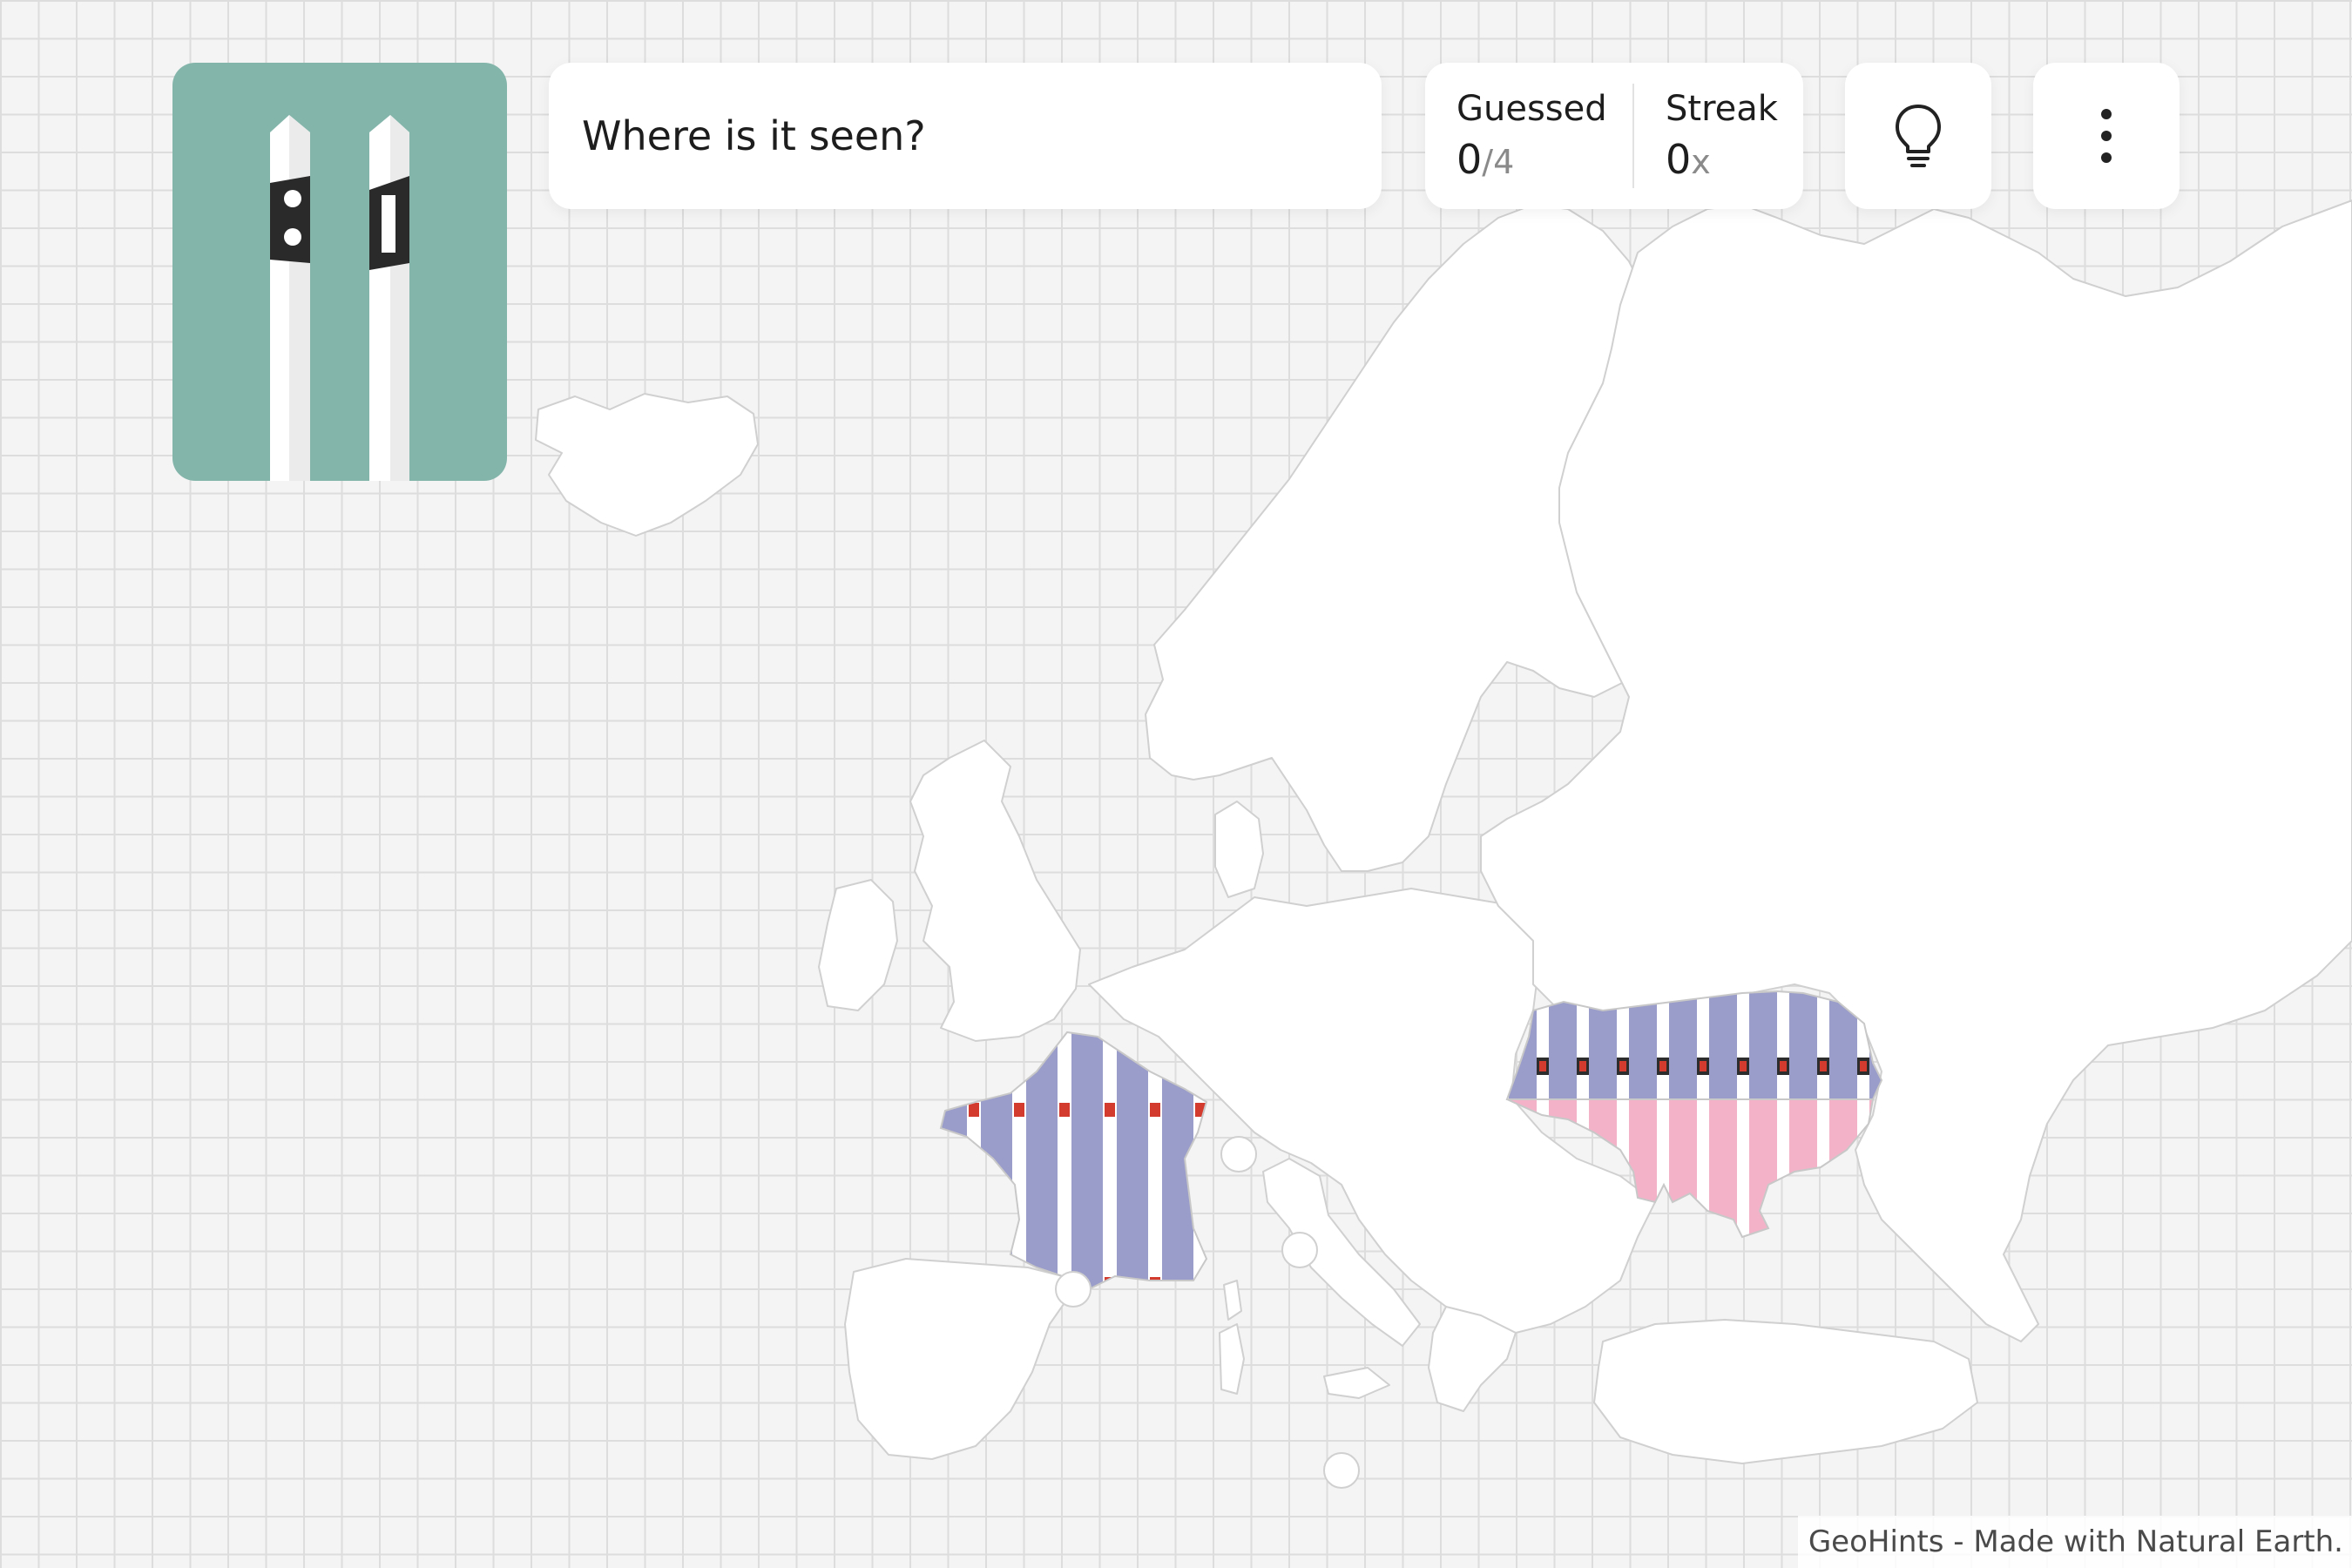 The height and width of the screenshot is (1568, 2352). Describe the element at coordinates (1469, 159) in the screenshot. I see `guessed-count: 0` at that location.